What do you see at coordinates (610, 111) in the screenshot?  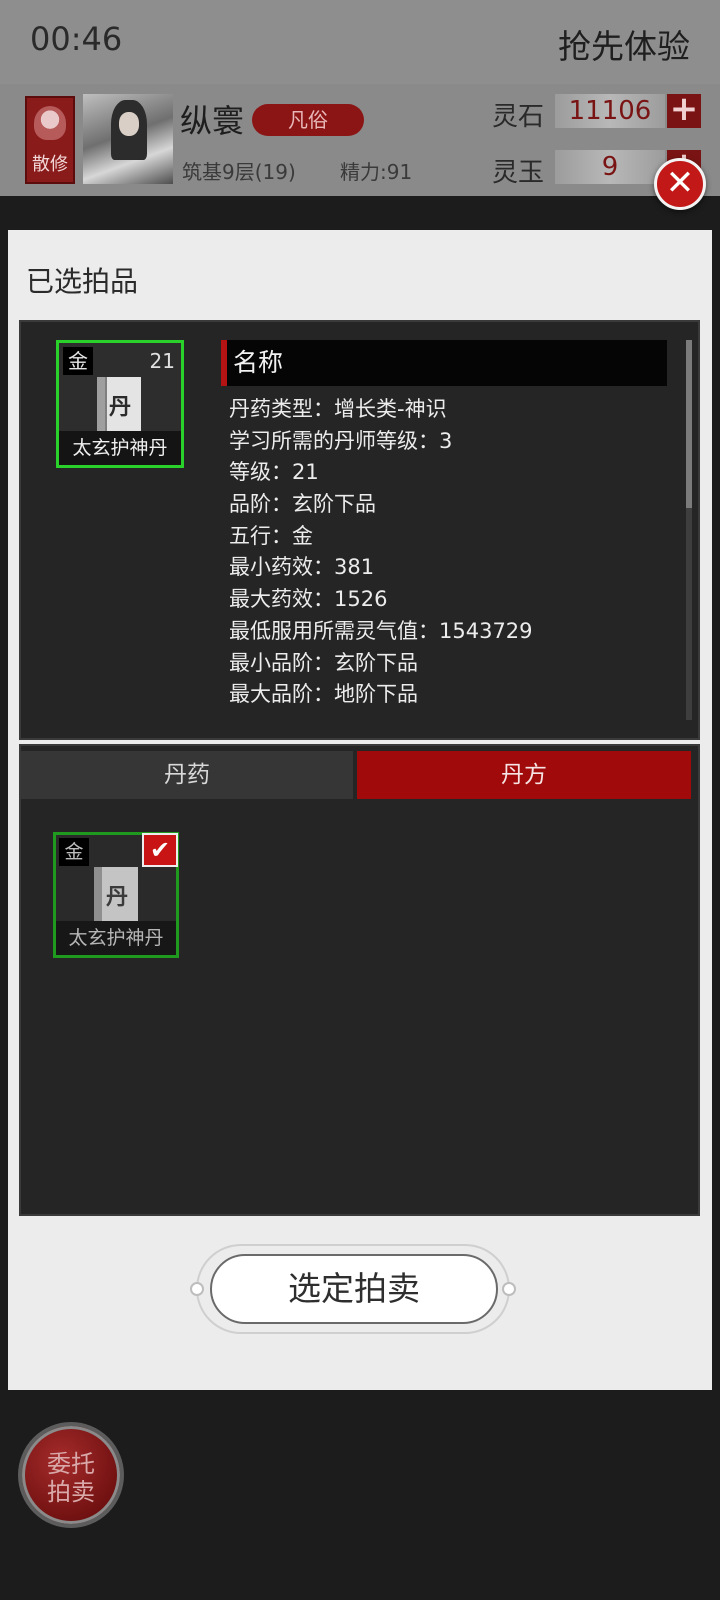 I see `spirit-stone-value: 11106` at bounding box center [610, 111].